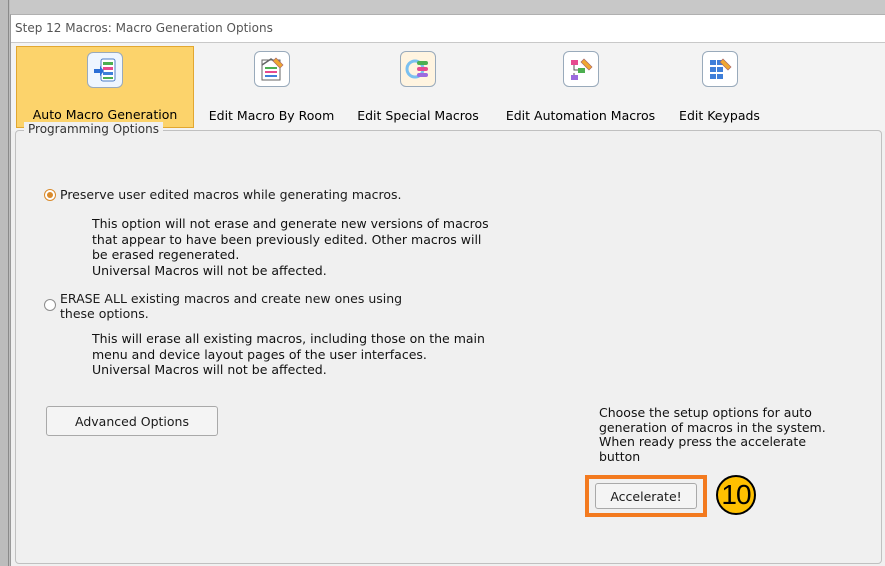 This screenshot has height=566, width=885. I want to click on tab-label: Auto Macro Generation, so click(105, 114).